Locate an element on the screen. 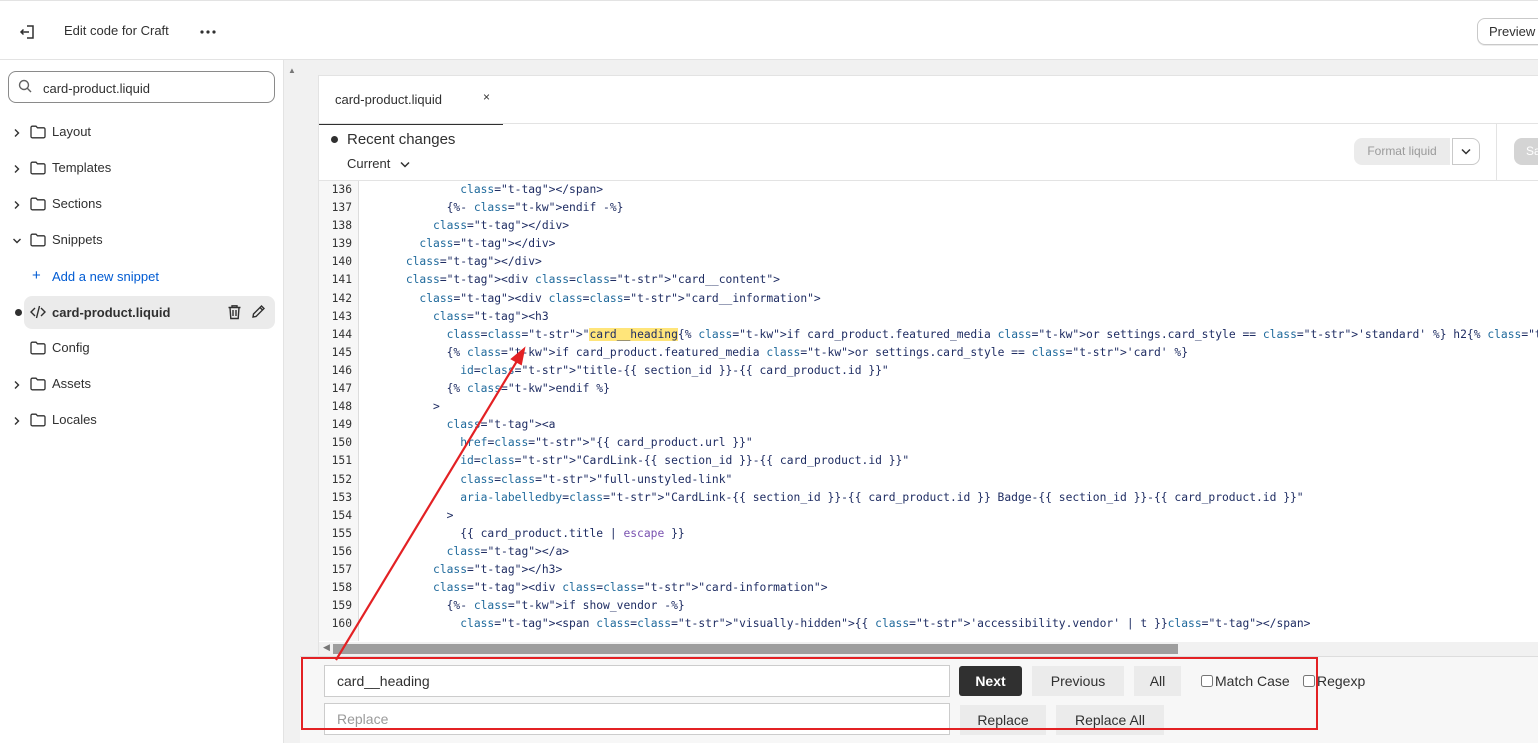 The height and width of the screenshot is (743, 1538). replace-input is located at coordinates (637, 719).